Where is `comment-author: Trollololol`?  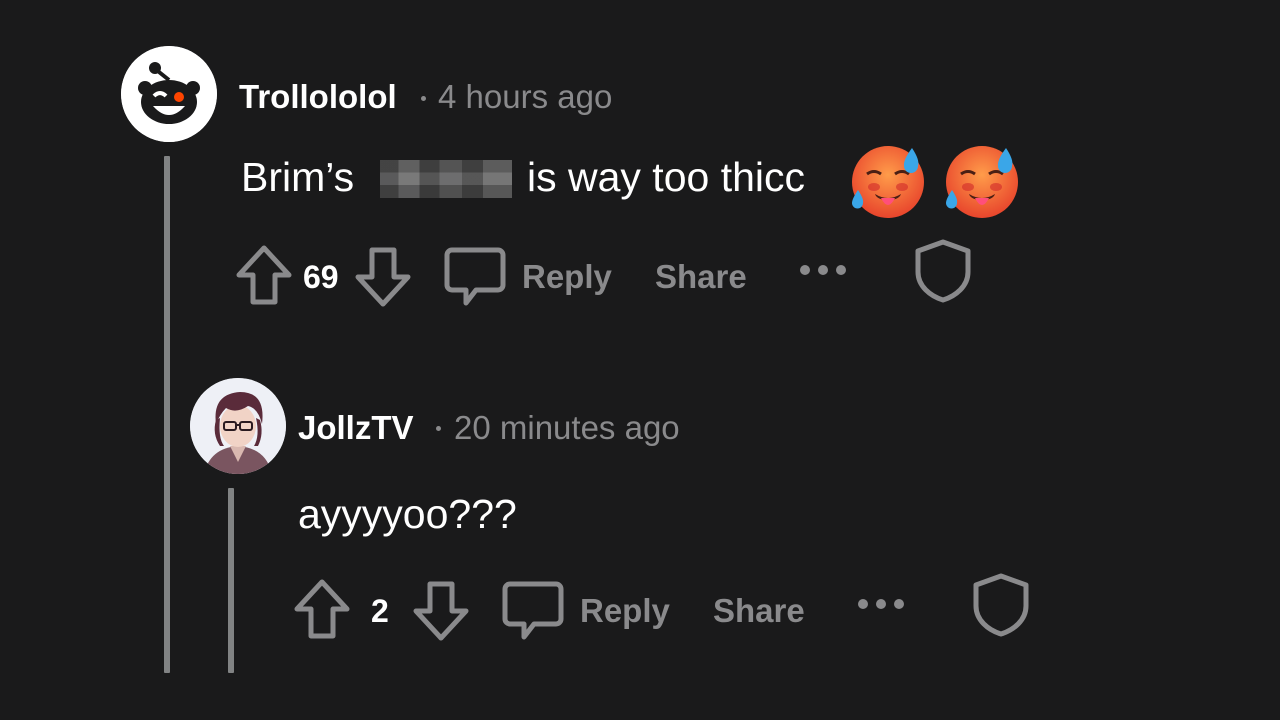
comment-author: Trollololol is located at coordinates (318, 97).